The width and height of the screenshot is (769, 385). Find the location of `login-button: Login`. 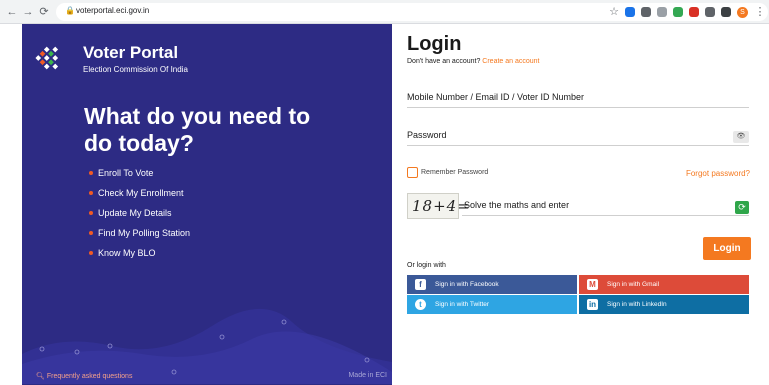

login-button: Login is located at coordinates (727, 248).